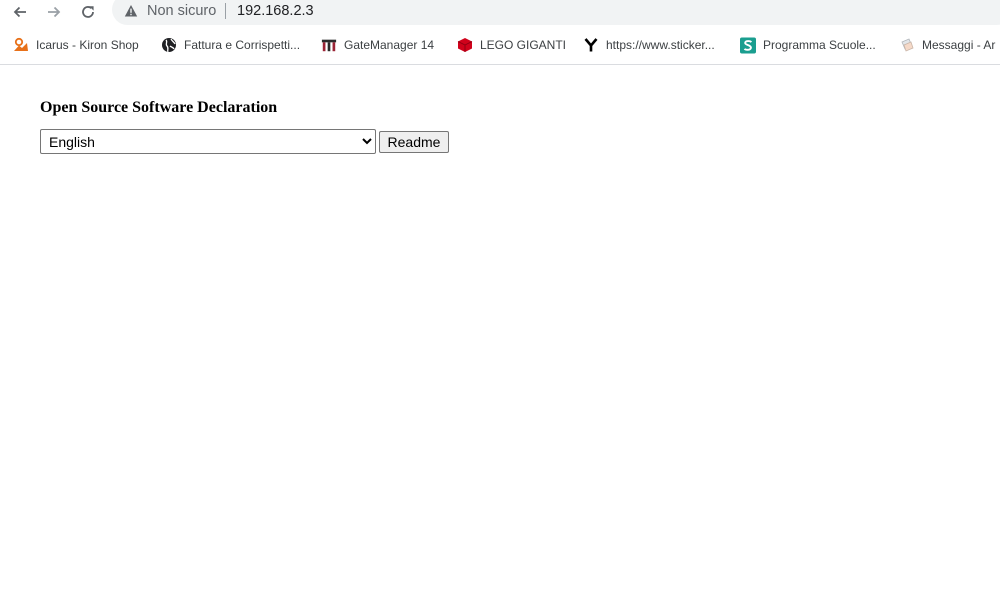  I want to click on bookmark-kiron-shop: Icarus - Kiron Shop, so click(76, 45).